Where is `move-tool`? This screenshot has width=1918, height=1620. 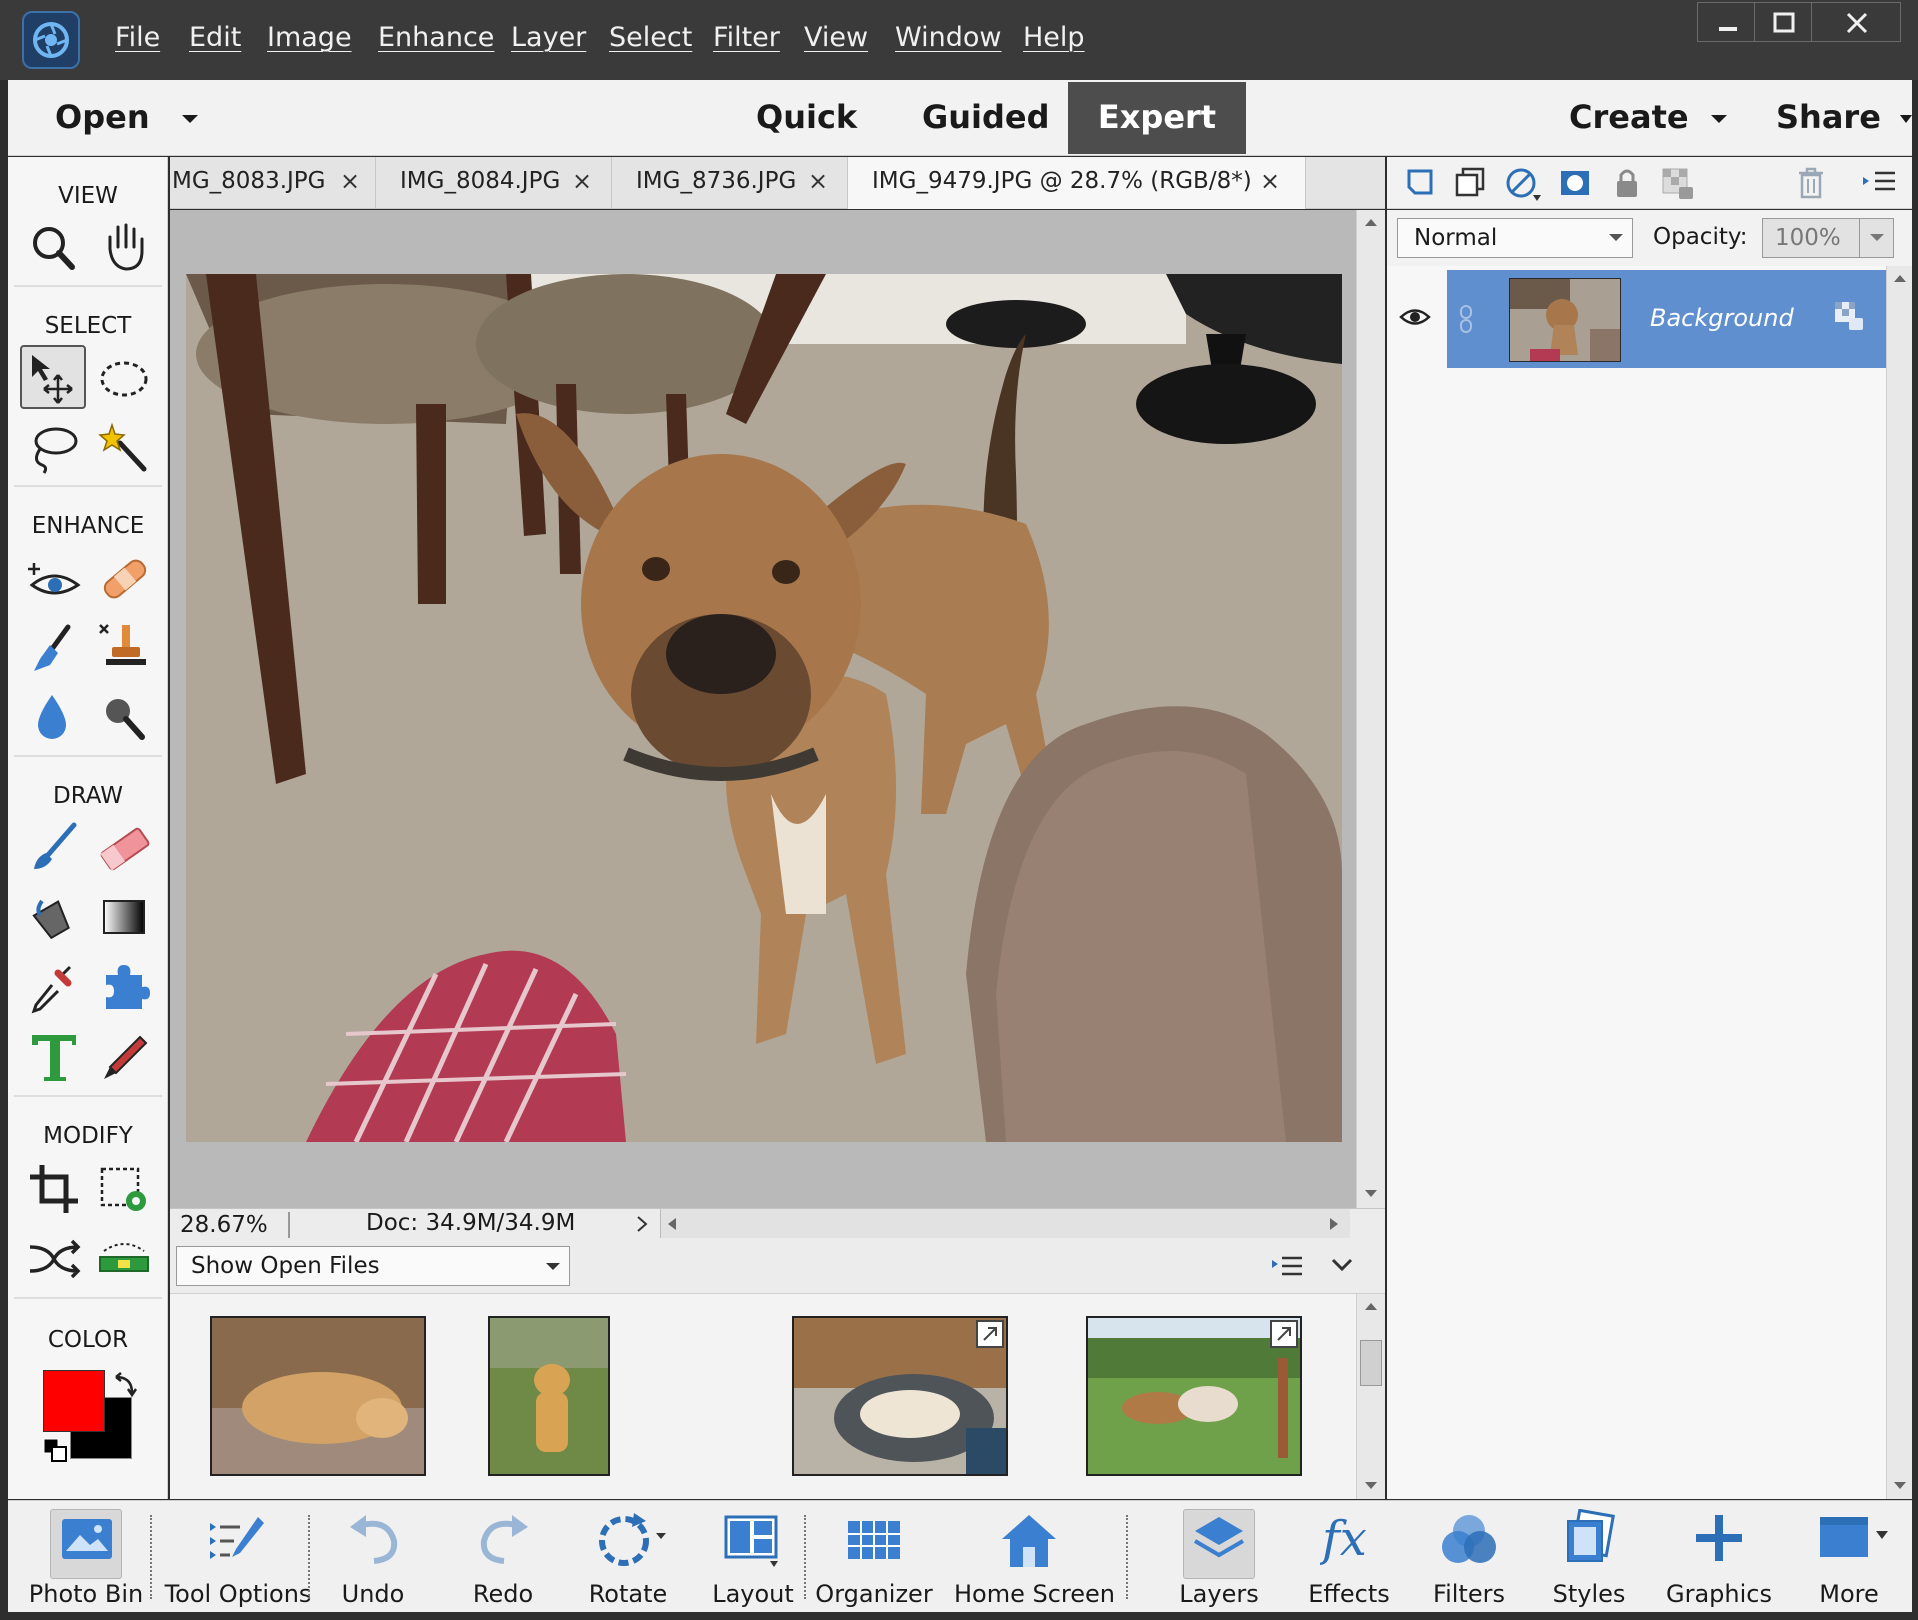
move-tool is located at coordinates (53, 377).